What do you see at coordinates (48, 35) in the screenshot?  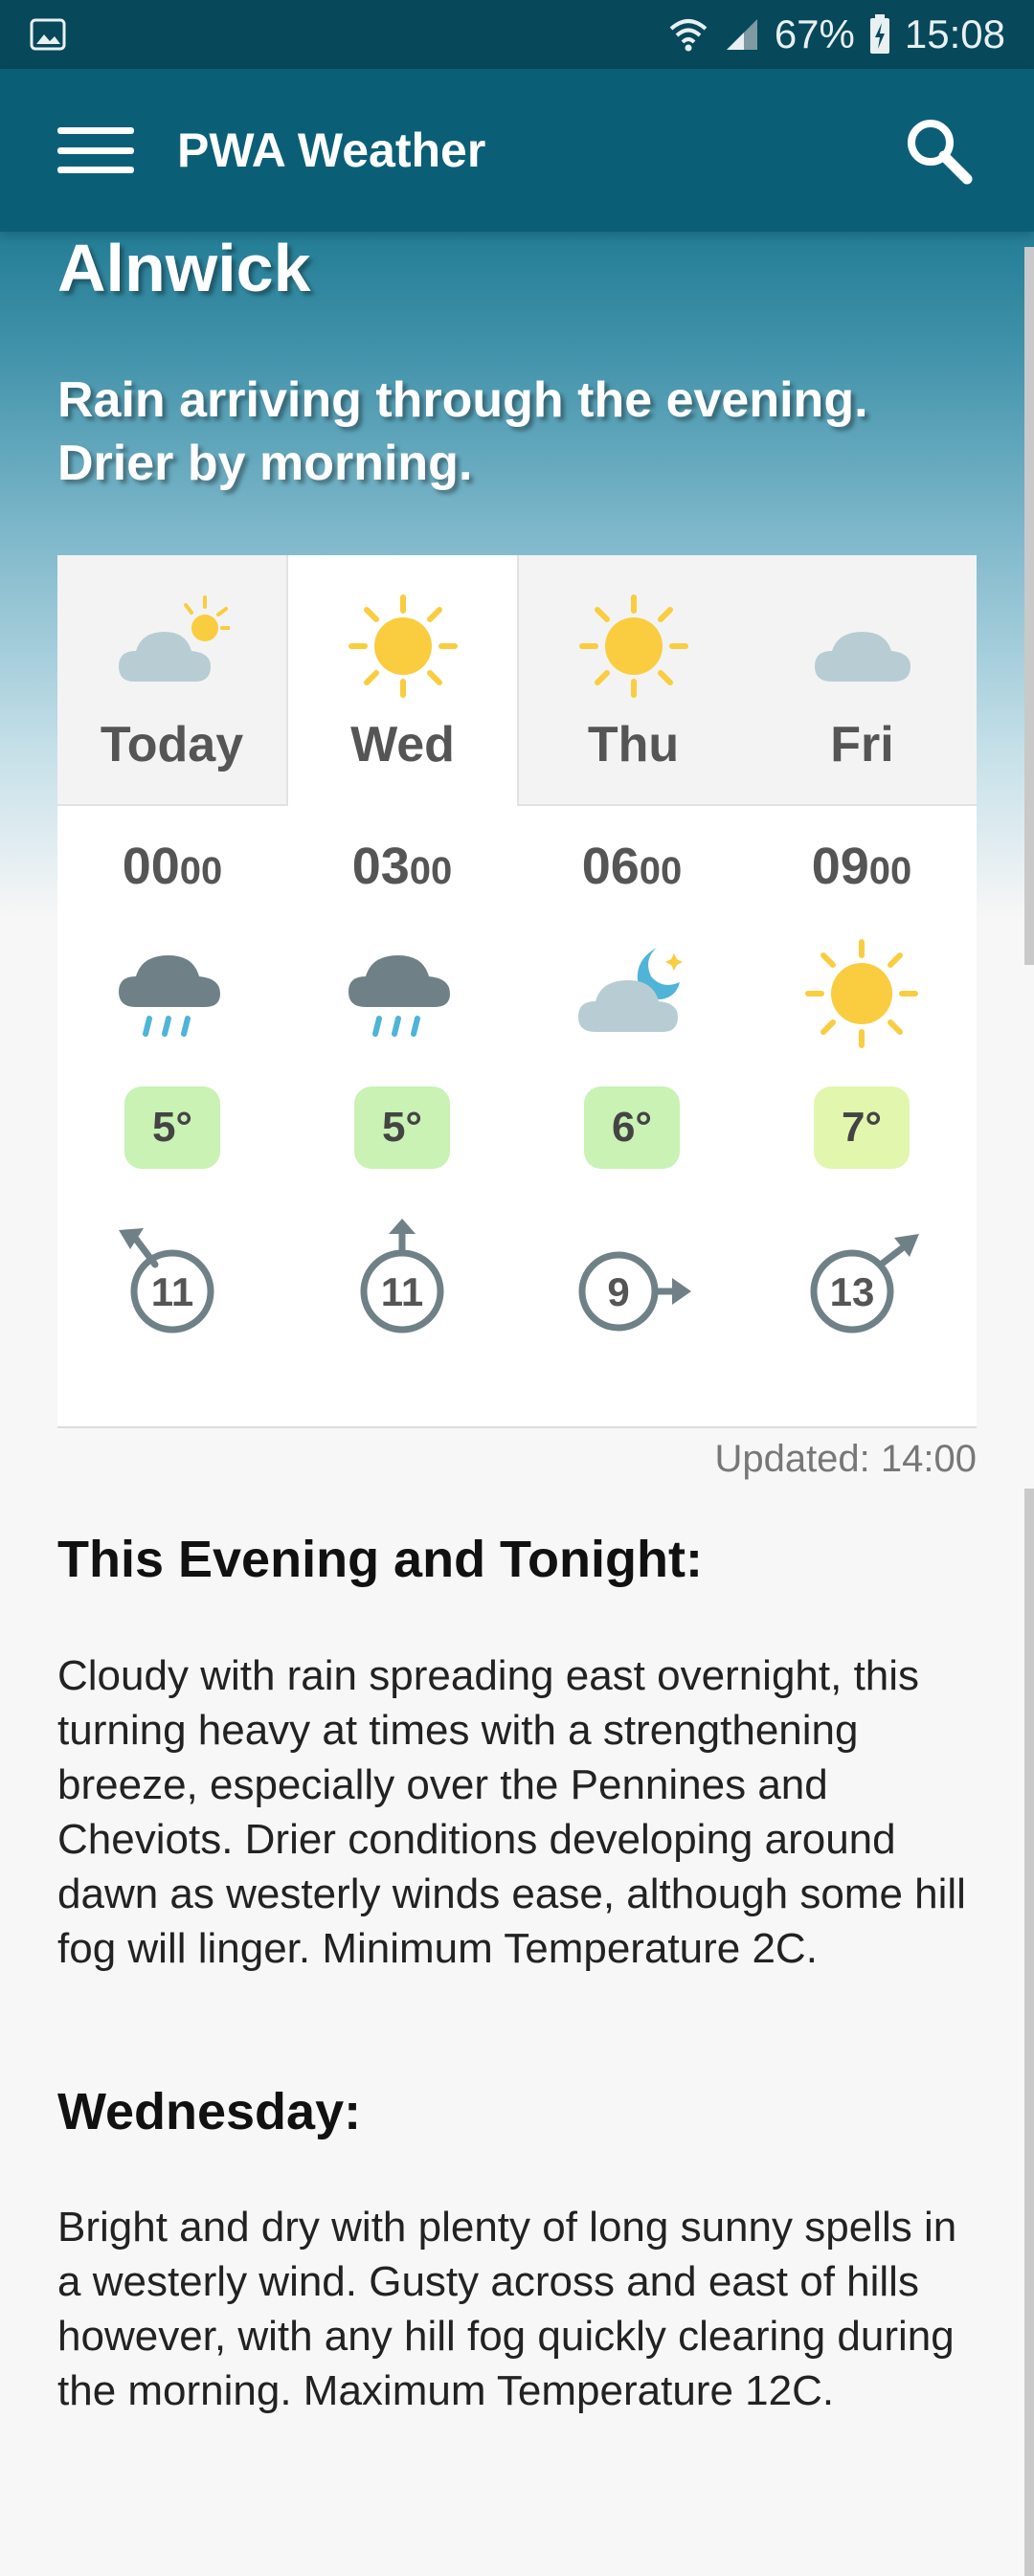 I see `image-icon` at bounding box center [48, 35].